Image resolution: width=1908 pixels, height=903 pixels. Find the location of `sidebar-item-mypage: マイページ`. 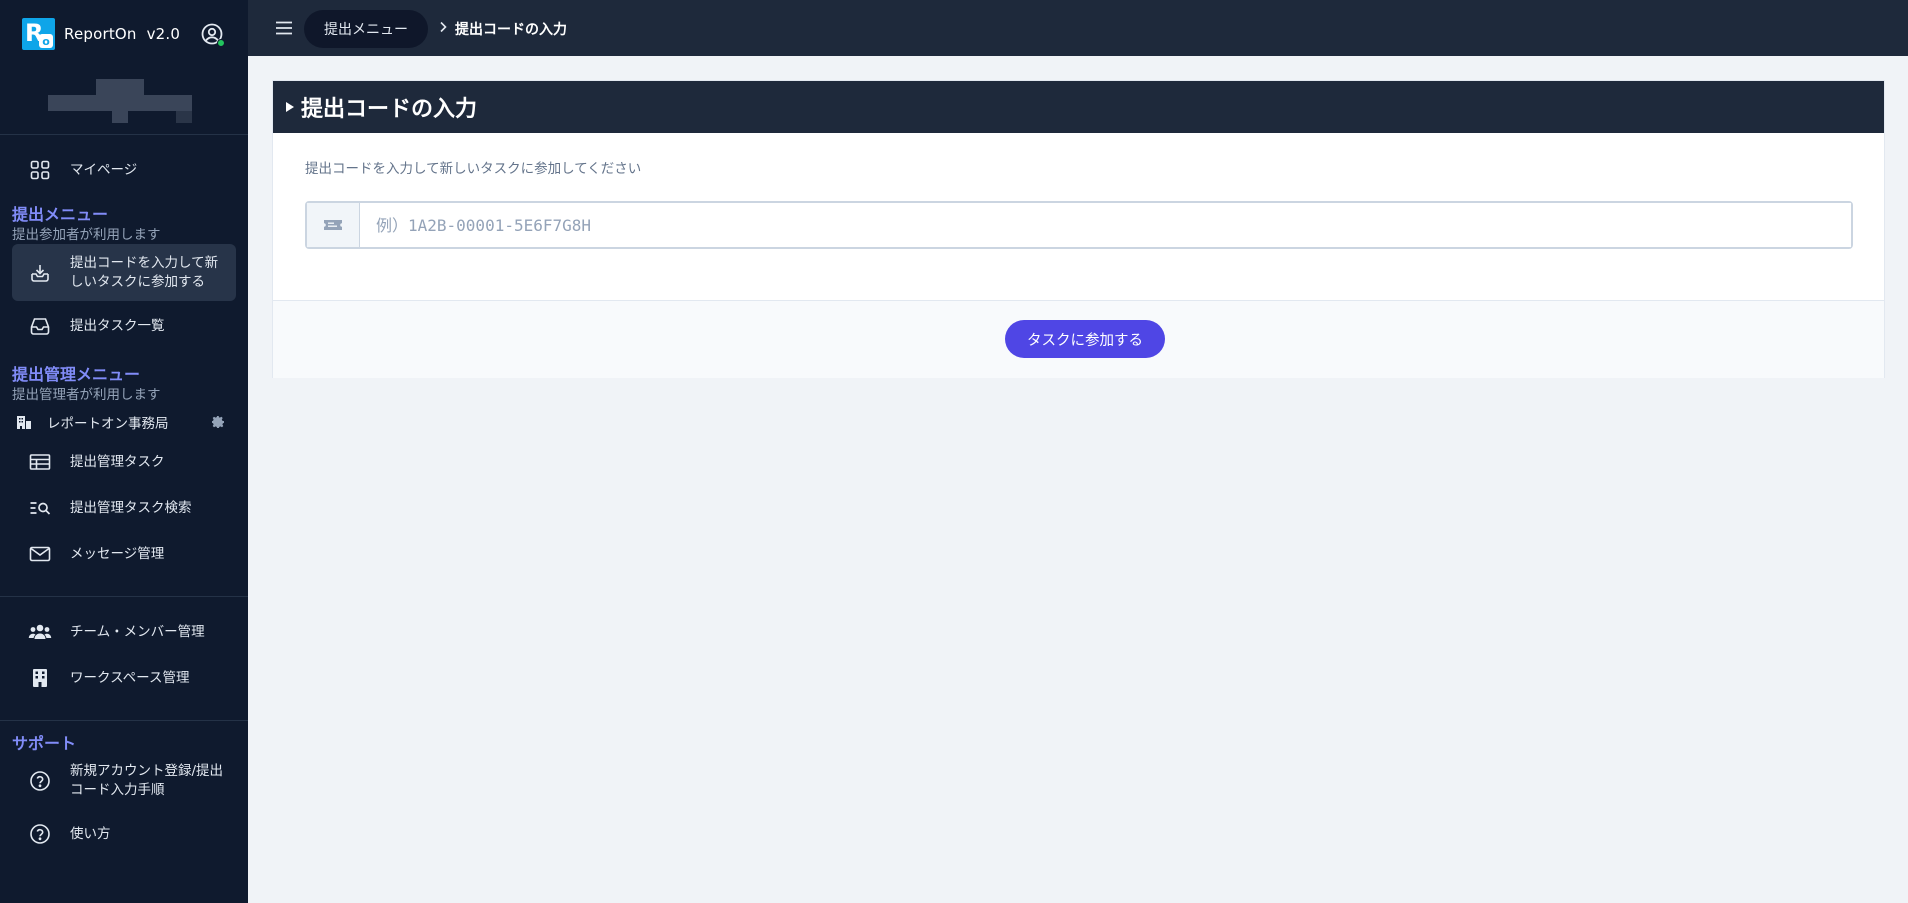

sidebar-item-mypage: マイページ is located at coordinates (124, 170).